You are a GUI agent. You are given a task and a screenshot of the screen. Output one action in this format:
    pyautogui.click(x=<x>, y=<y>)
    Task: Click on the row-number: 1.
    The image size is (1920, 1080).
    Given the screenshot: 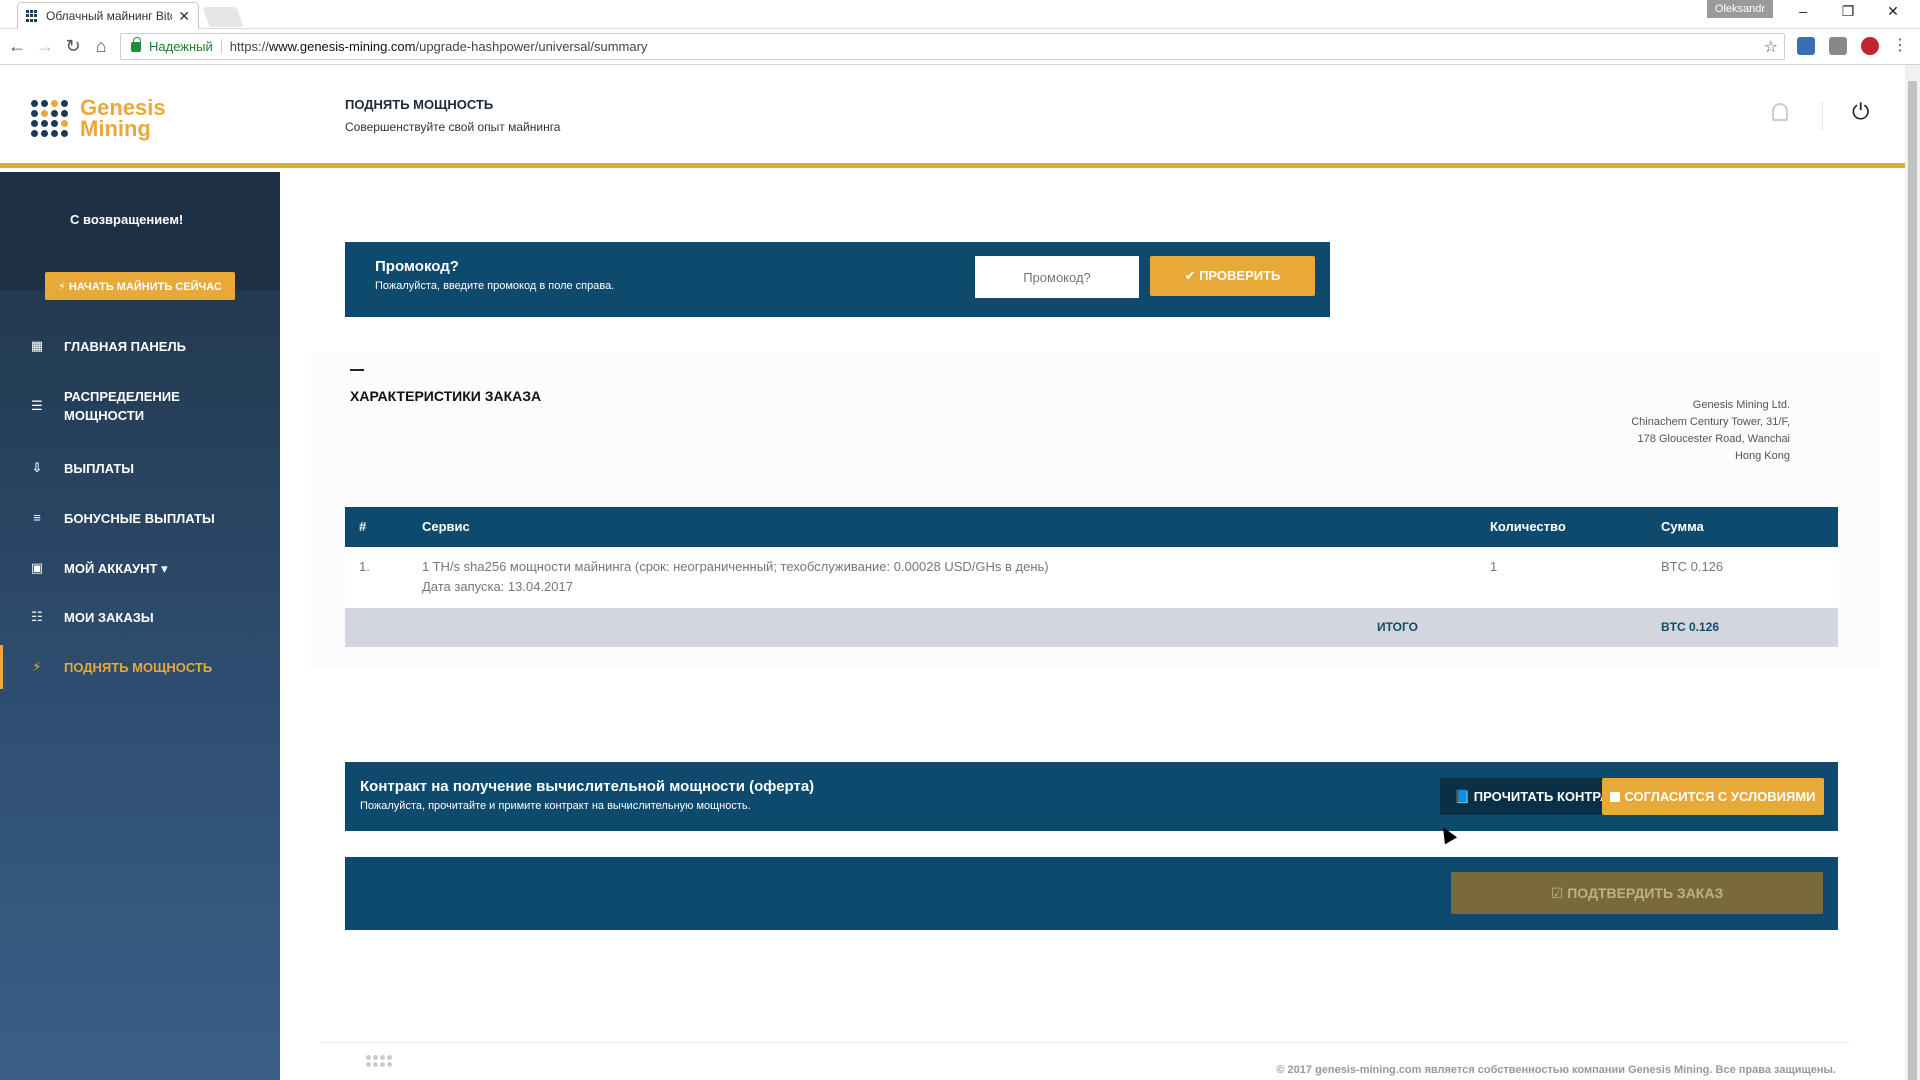 What is the action you would take?
    pyautogui.click(x=364, y=566)
    